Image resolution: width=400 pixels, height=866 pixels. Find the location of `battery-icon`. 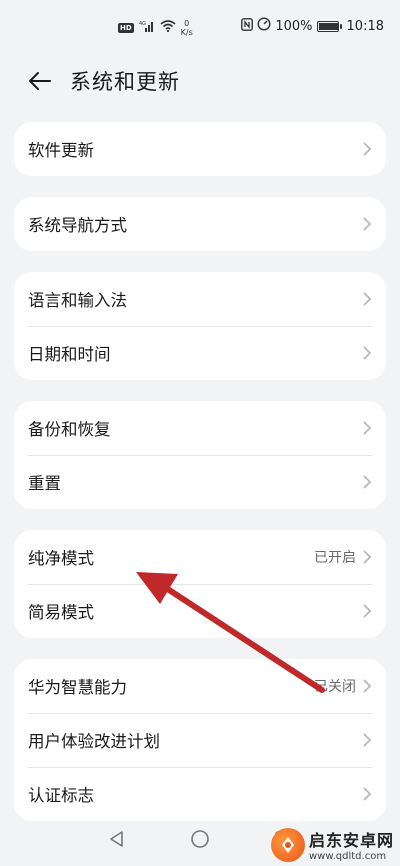

battery-icon is located at coordinates (329, 26).